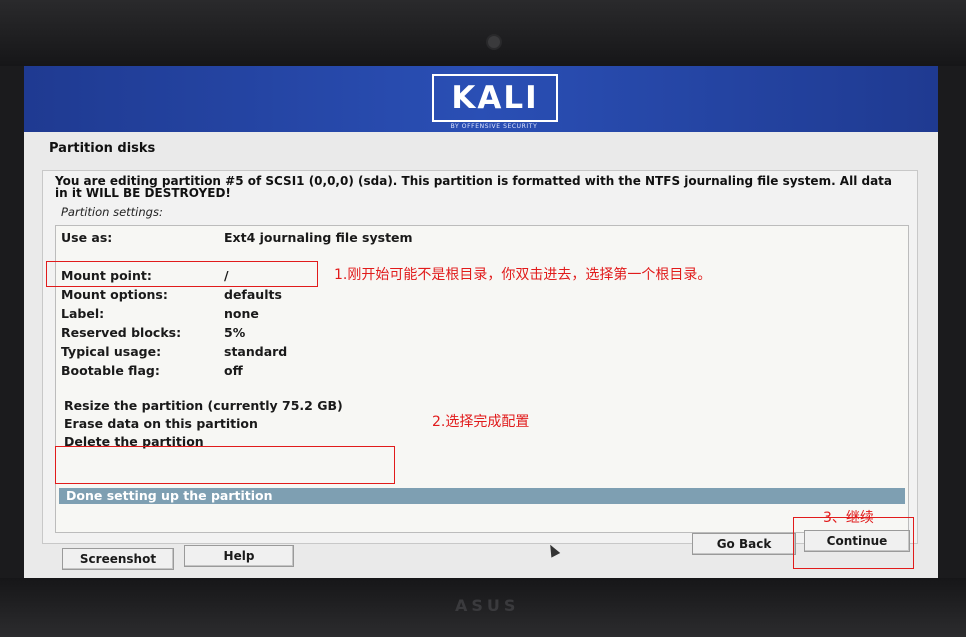  Describe the element at coordinates (487, 605) in the screenshot. I see `asus-logo: ASUS` at that location.